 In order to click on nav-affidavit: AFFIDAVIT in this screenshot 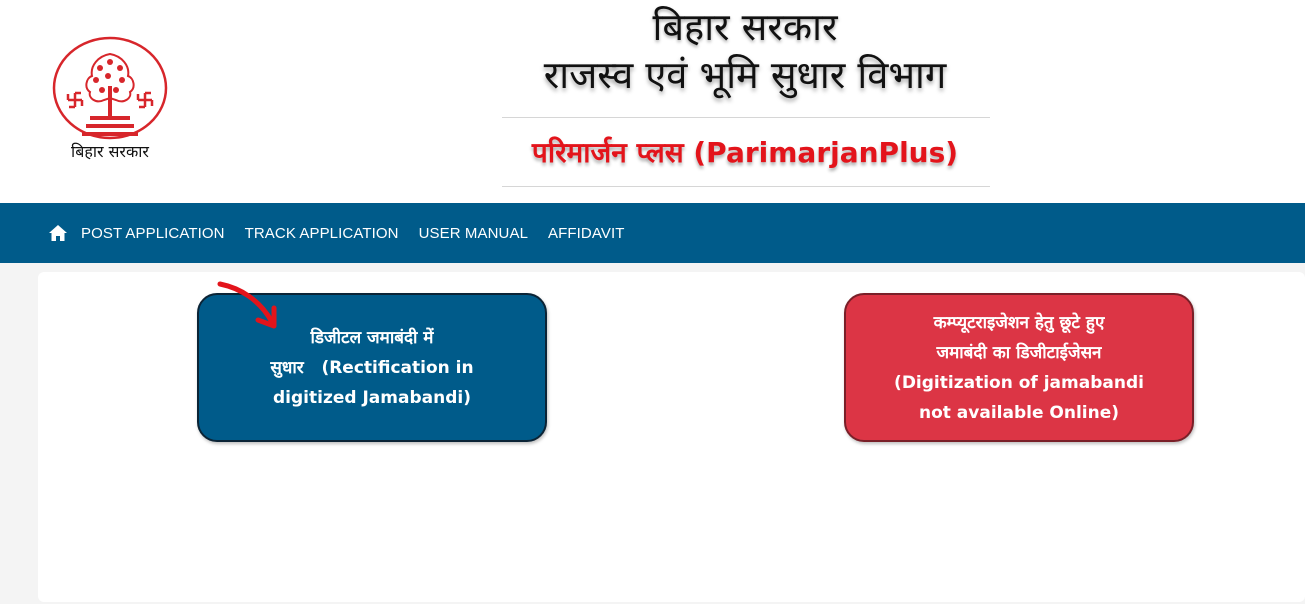, I will do `click(586, 233)`.